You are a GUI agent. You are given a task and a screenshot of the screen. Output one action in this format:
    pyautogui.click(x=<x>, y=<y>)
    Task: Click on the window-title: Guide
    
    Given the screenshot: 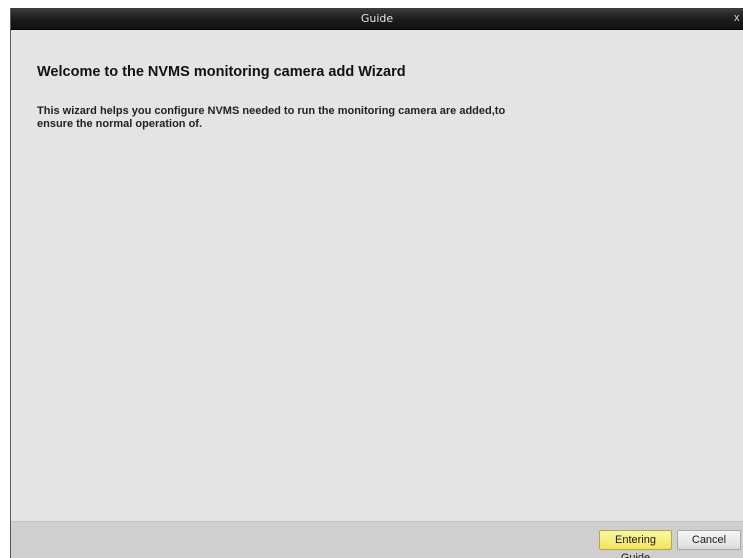 What is the action you would take?
    pyautogui.click(x=377, y=18)
    